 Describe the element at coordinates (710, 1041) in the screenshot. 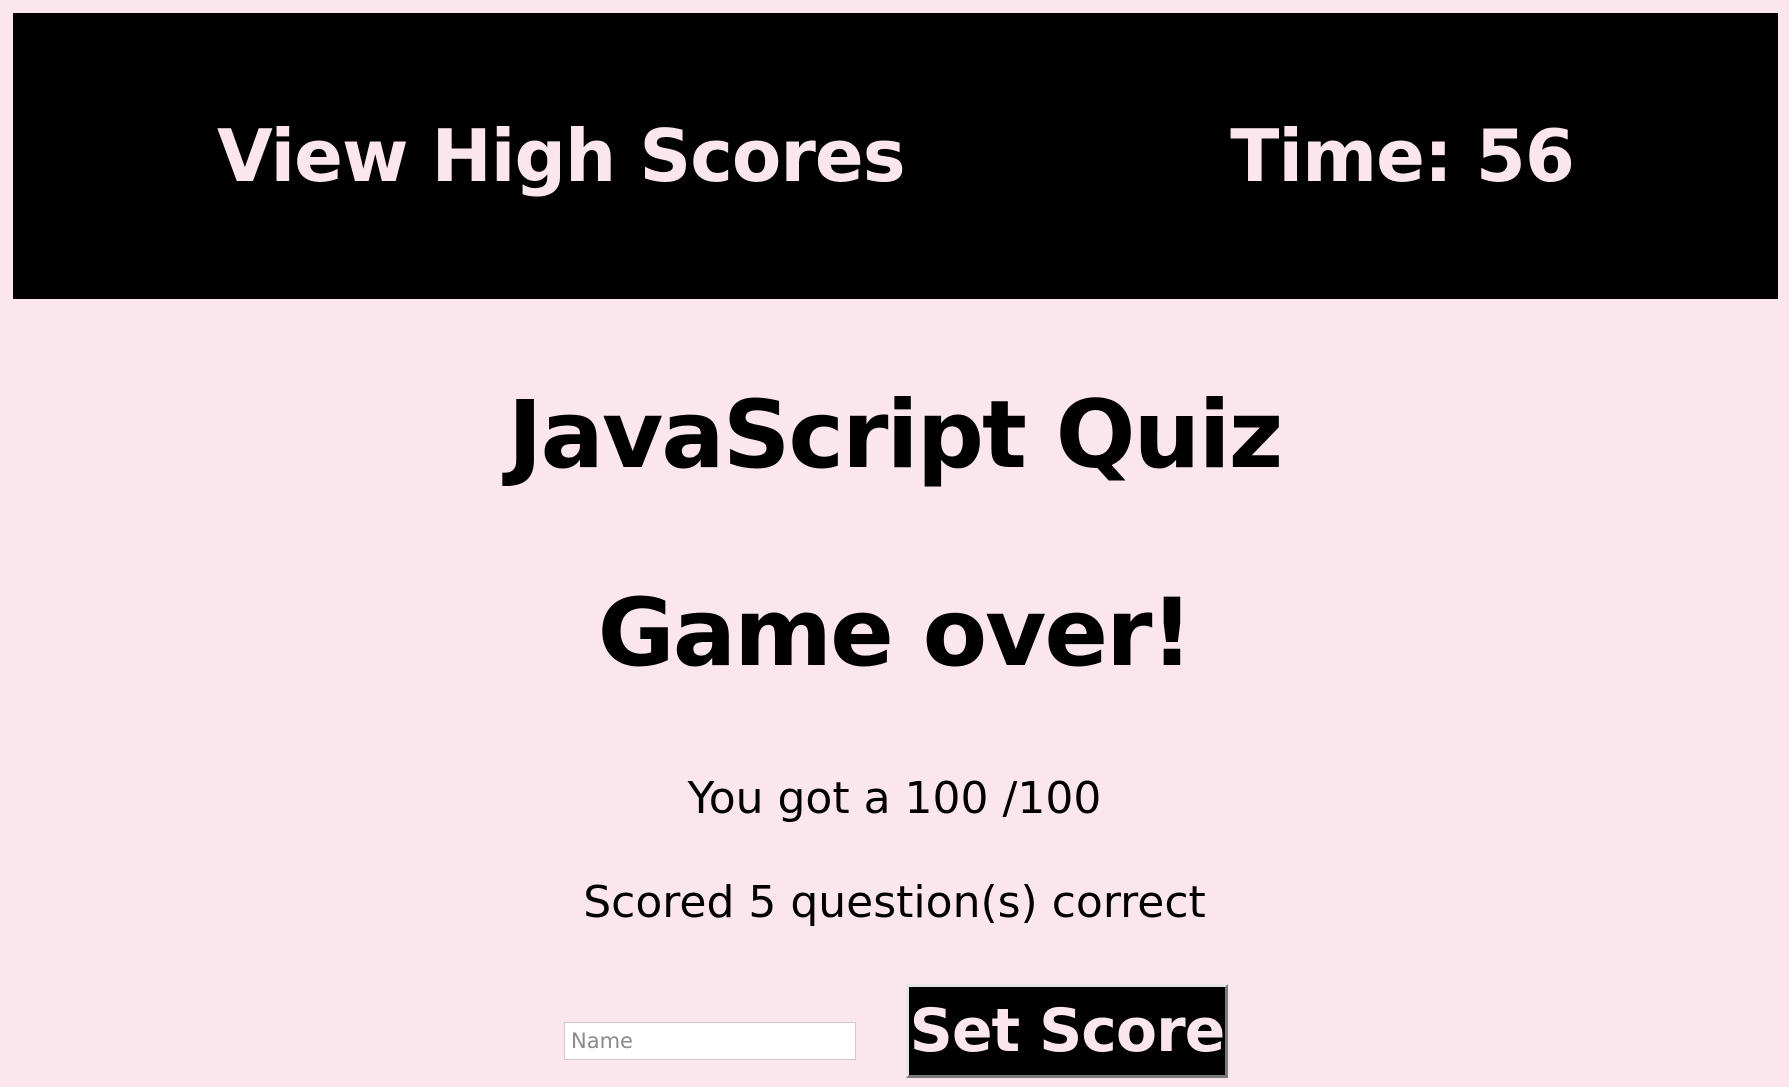

I see `name-input` at that location.